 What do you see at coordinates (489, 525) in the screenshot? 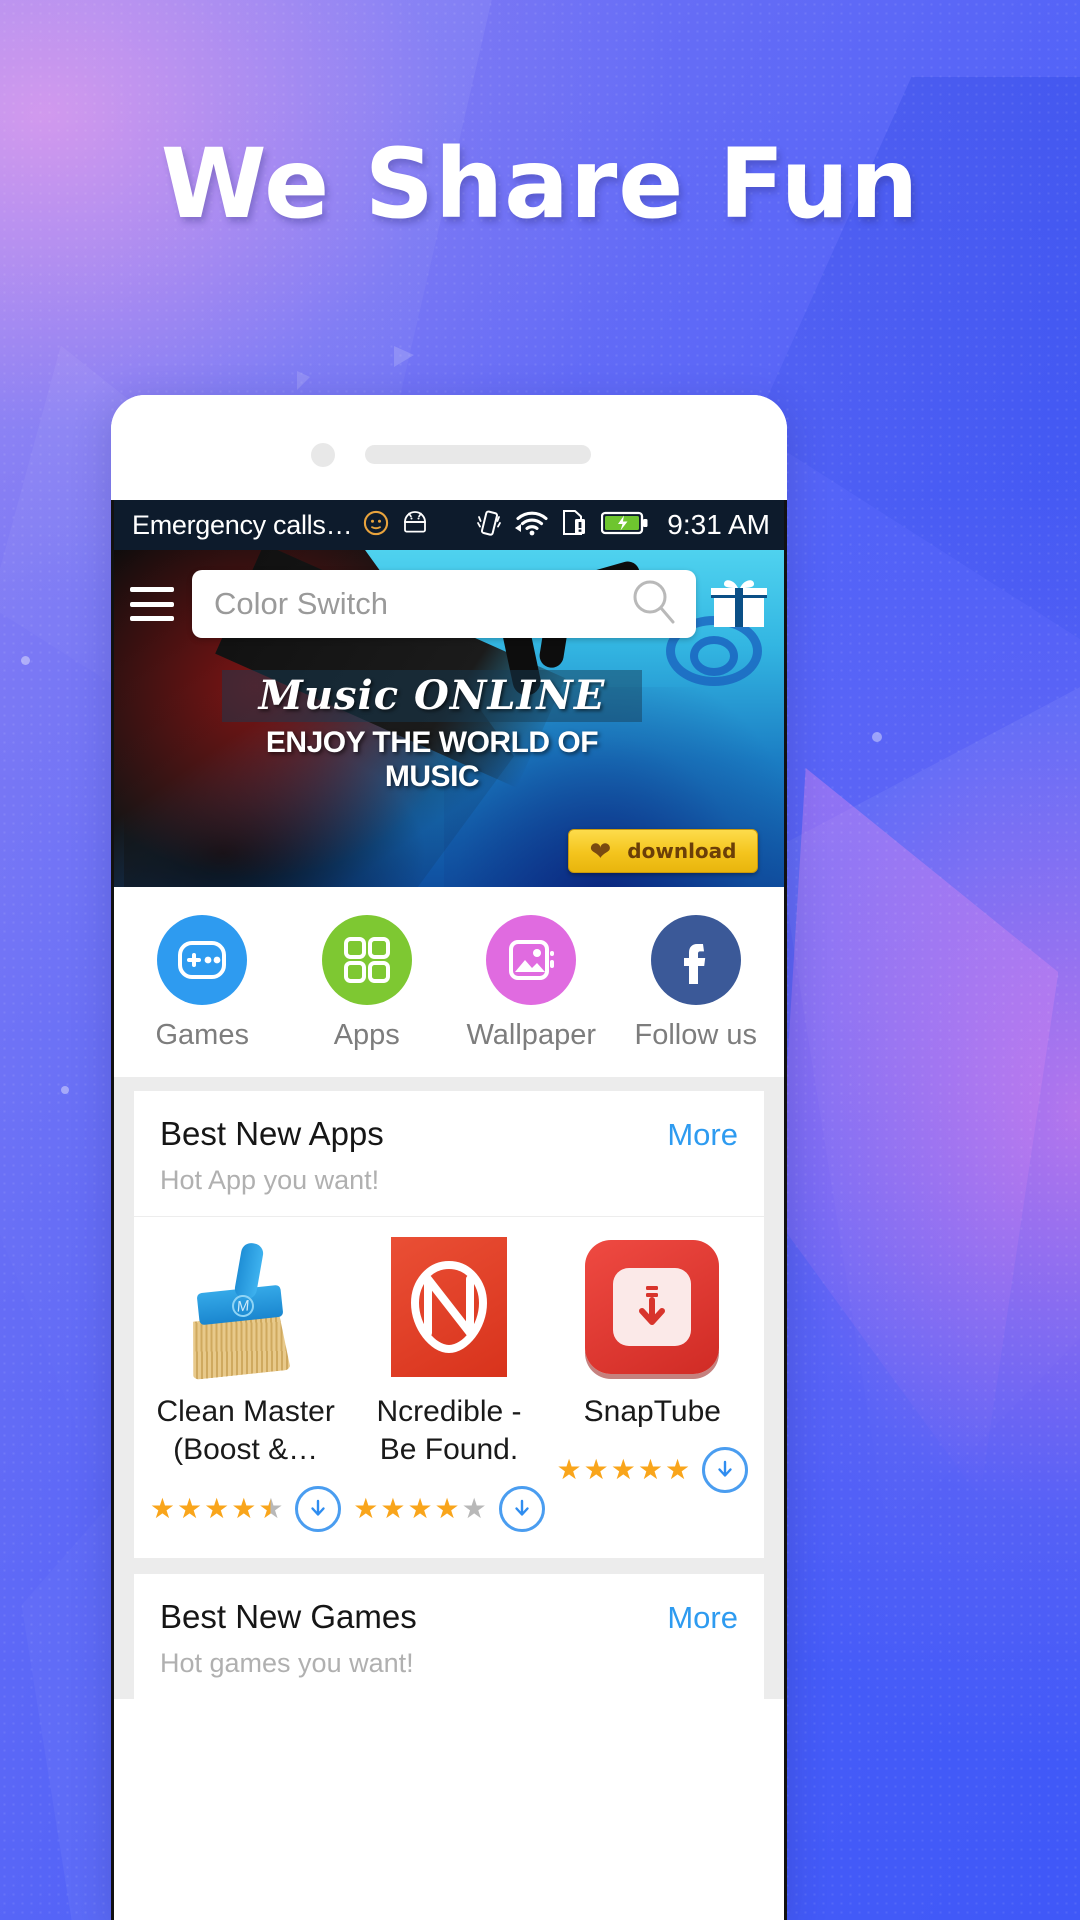
I see `vibrate-icon` at bounding box center [489, 525].